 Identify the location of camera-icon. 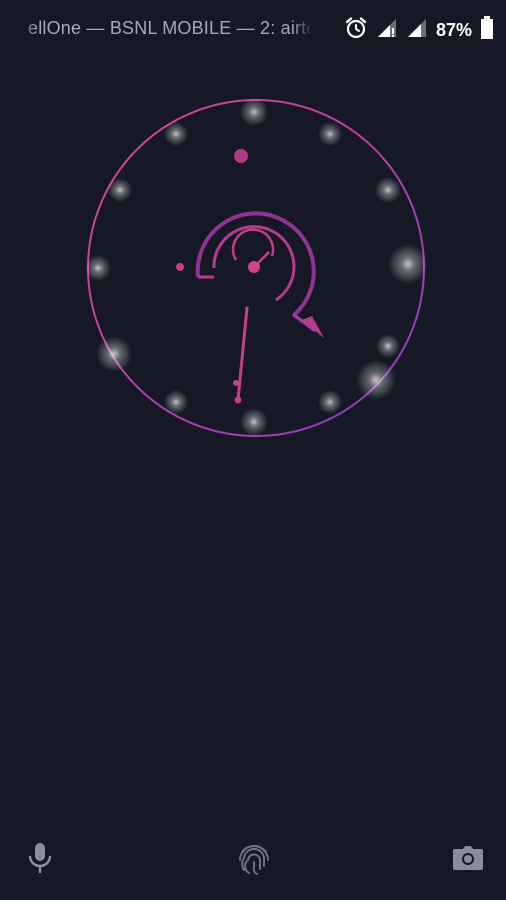
(468, 860).